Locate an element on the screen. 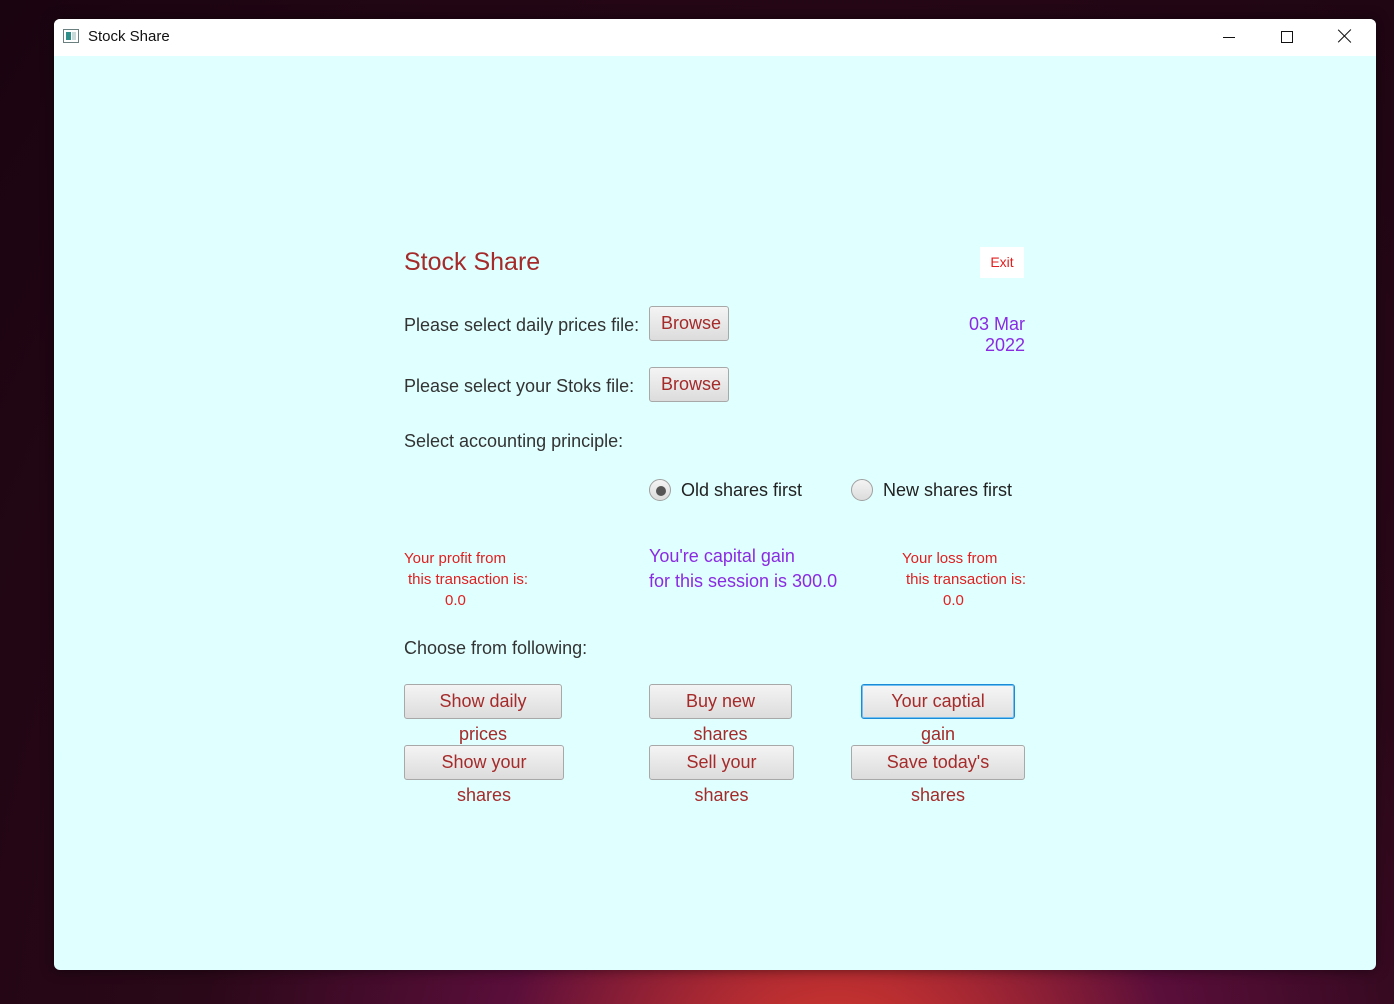 This screenshot has width=1394, height=1004. radio-new-shares-first: New shares first is located at coordinates (936, 491).